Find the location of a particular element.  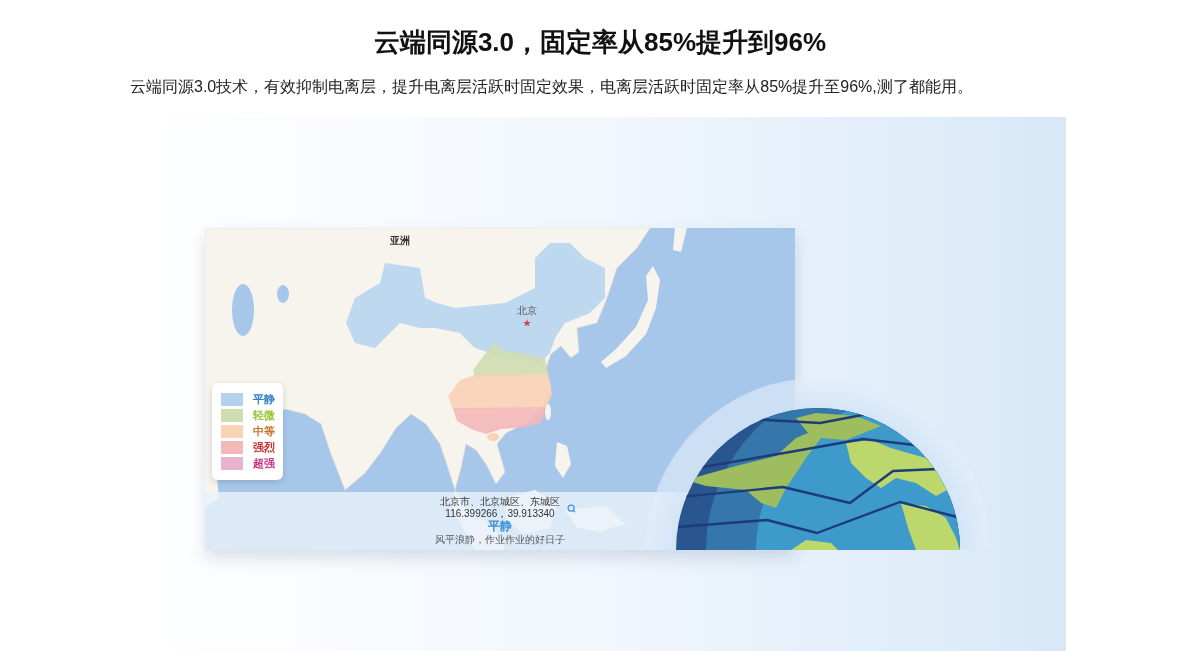

legend-label: 平静 is located at coordinates (264, 399).